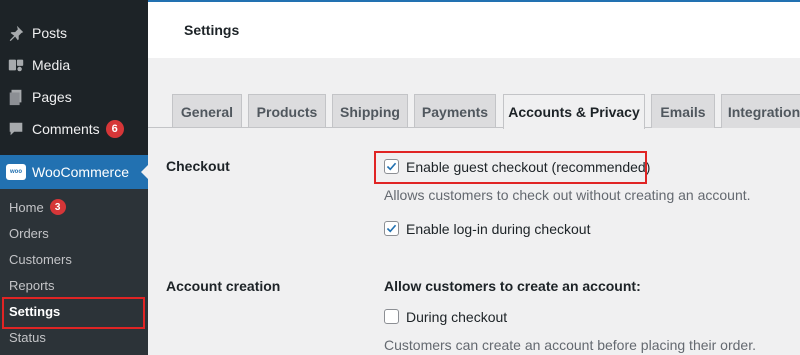 This screenshot has width=800, height=355. Describe the element at coordinates (16, 129) in the screenshot. I see `comment-icon` at that location.